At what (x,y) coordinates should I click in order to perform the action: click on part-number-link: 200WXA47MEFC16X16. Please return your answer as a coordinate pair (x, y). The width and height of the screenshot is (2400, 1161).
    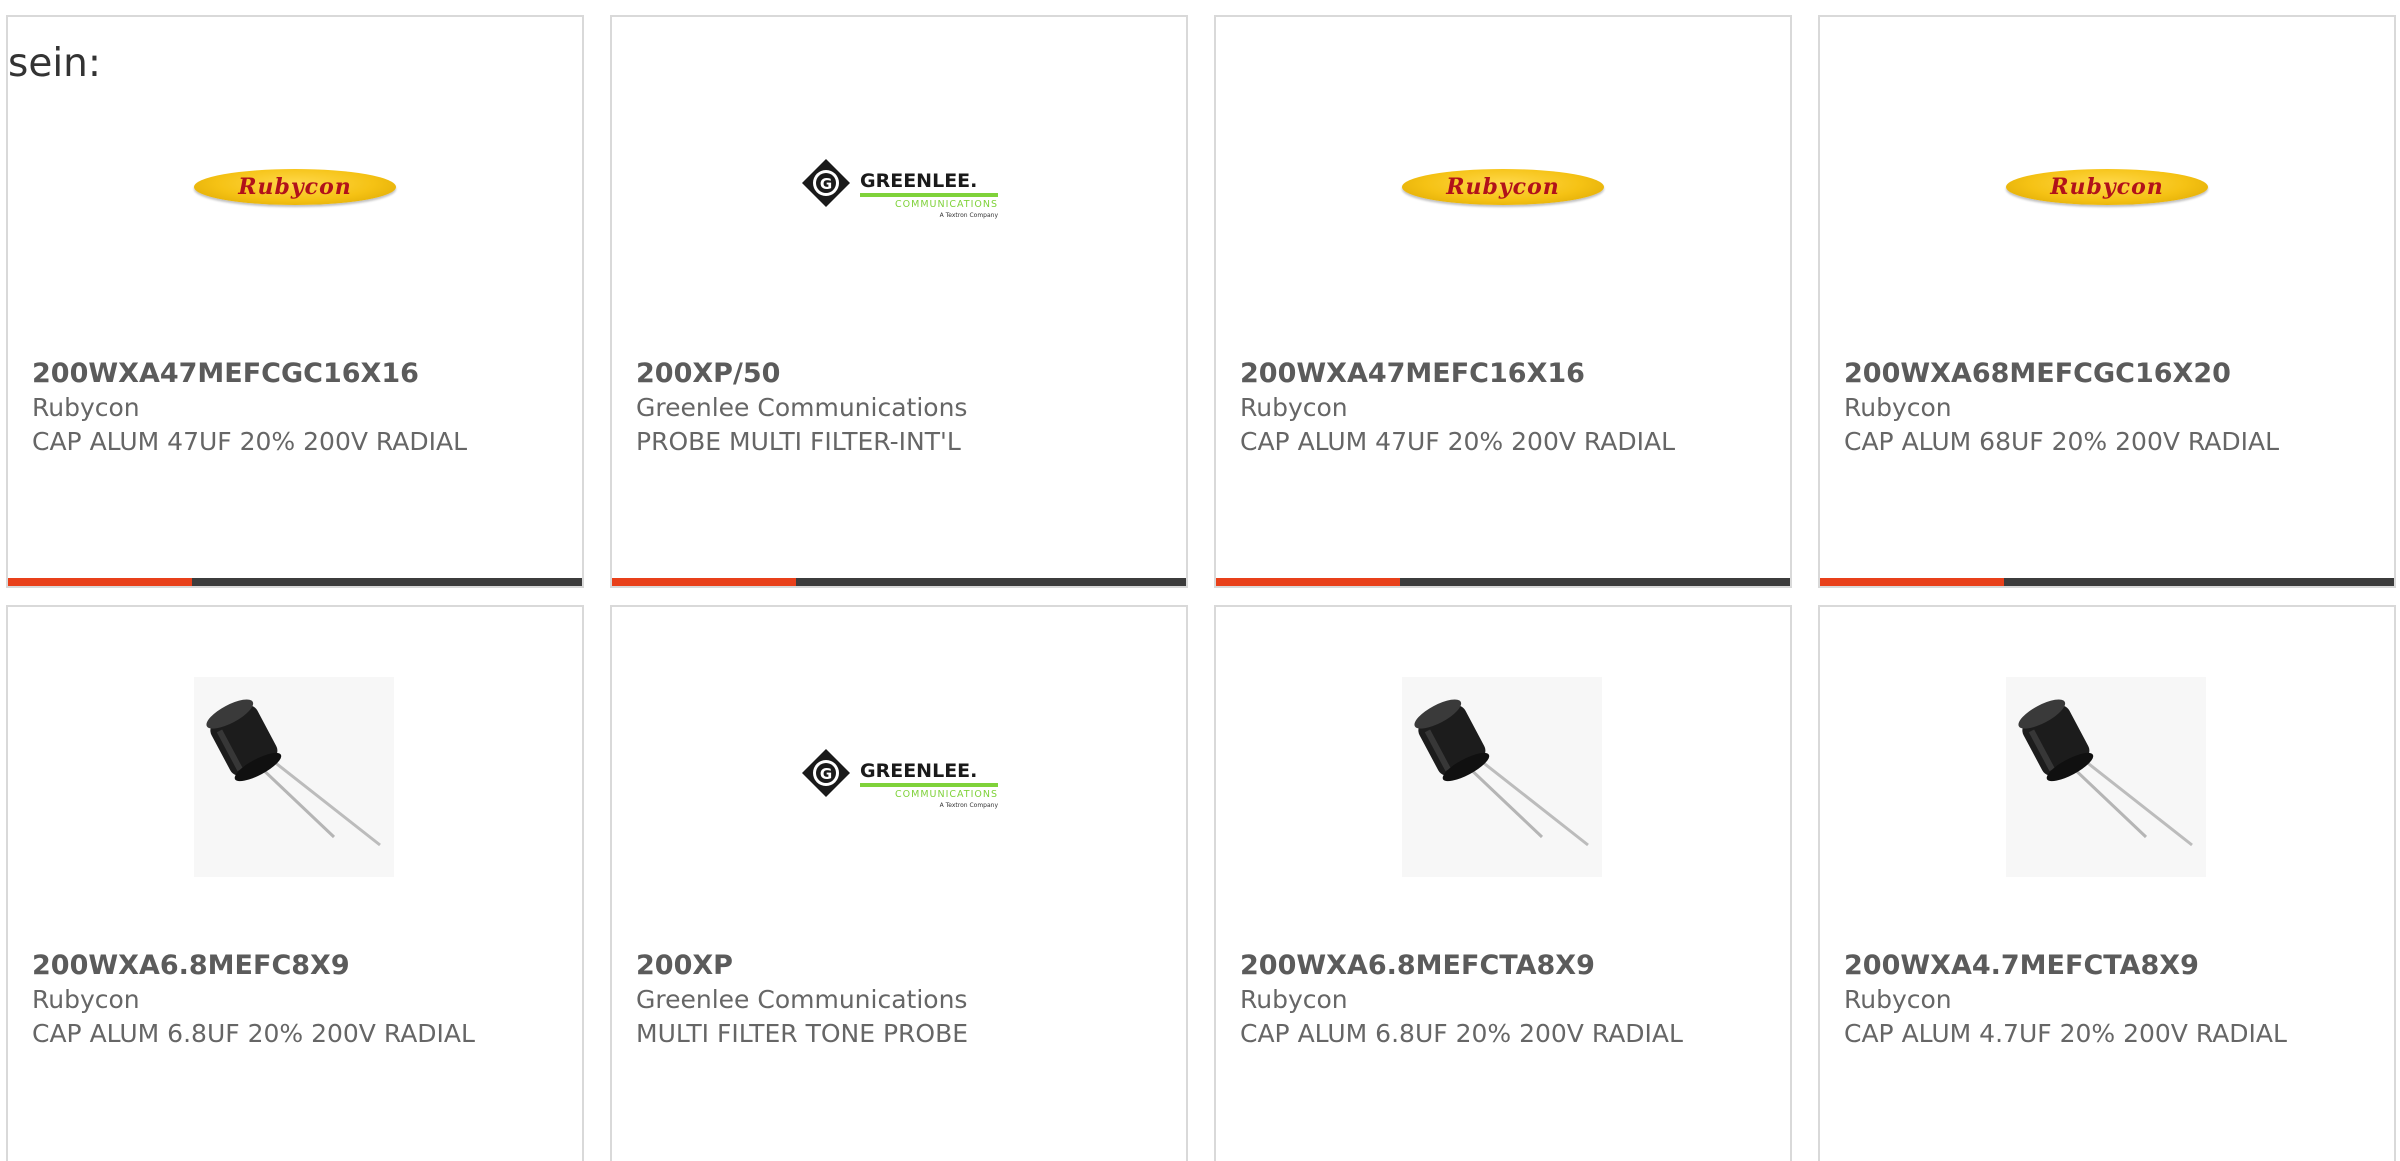
    Looking at the image, I should click on (1505, 374).